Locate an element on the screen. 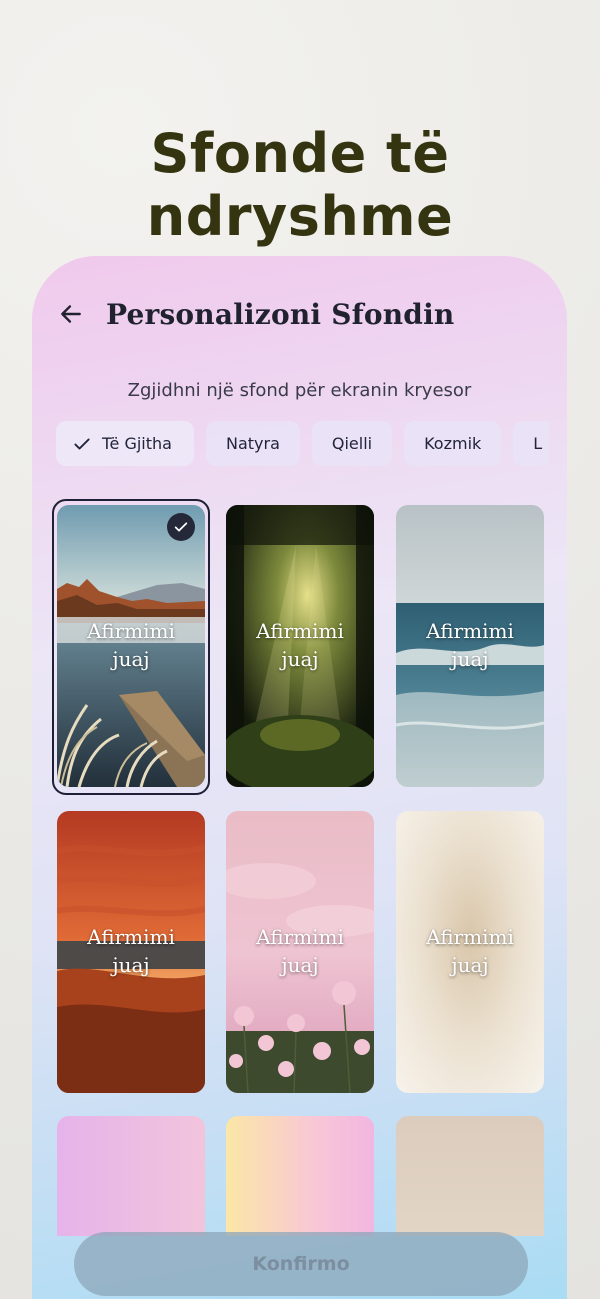 Image resolution: width=600 pixels, height=1299 pixels. chip-sky: Qielli is located at coordinates (352, 443).